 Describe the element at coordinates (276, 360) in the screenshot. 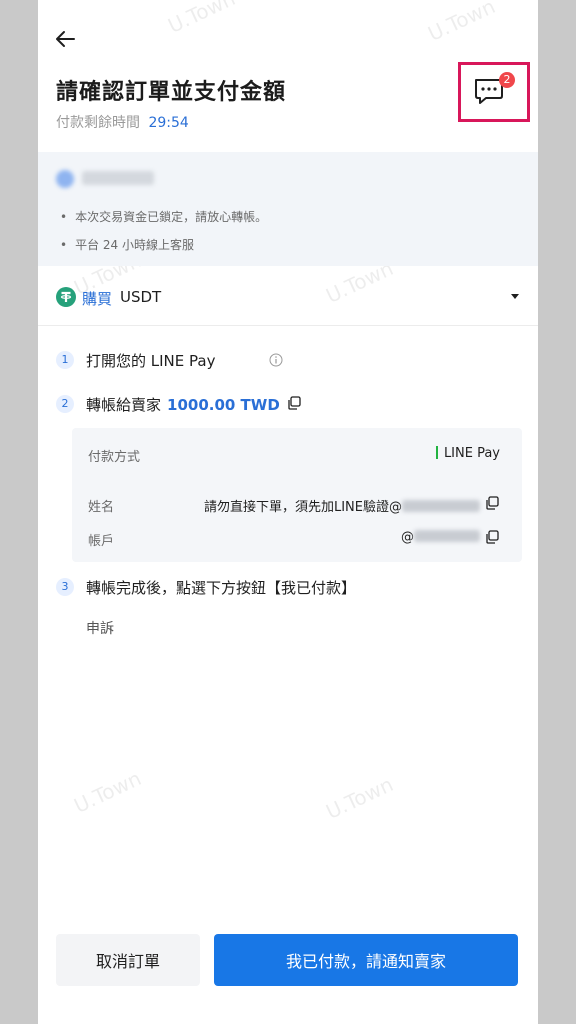

I see `info-icon` at that location.